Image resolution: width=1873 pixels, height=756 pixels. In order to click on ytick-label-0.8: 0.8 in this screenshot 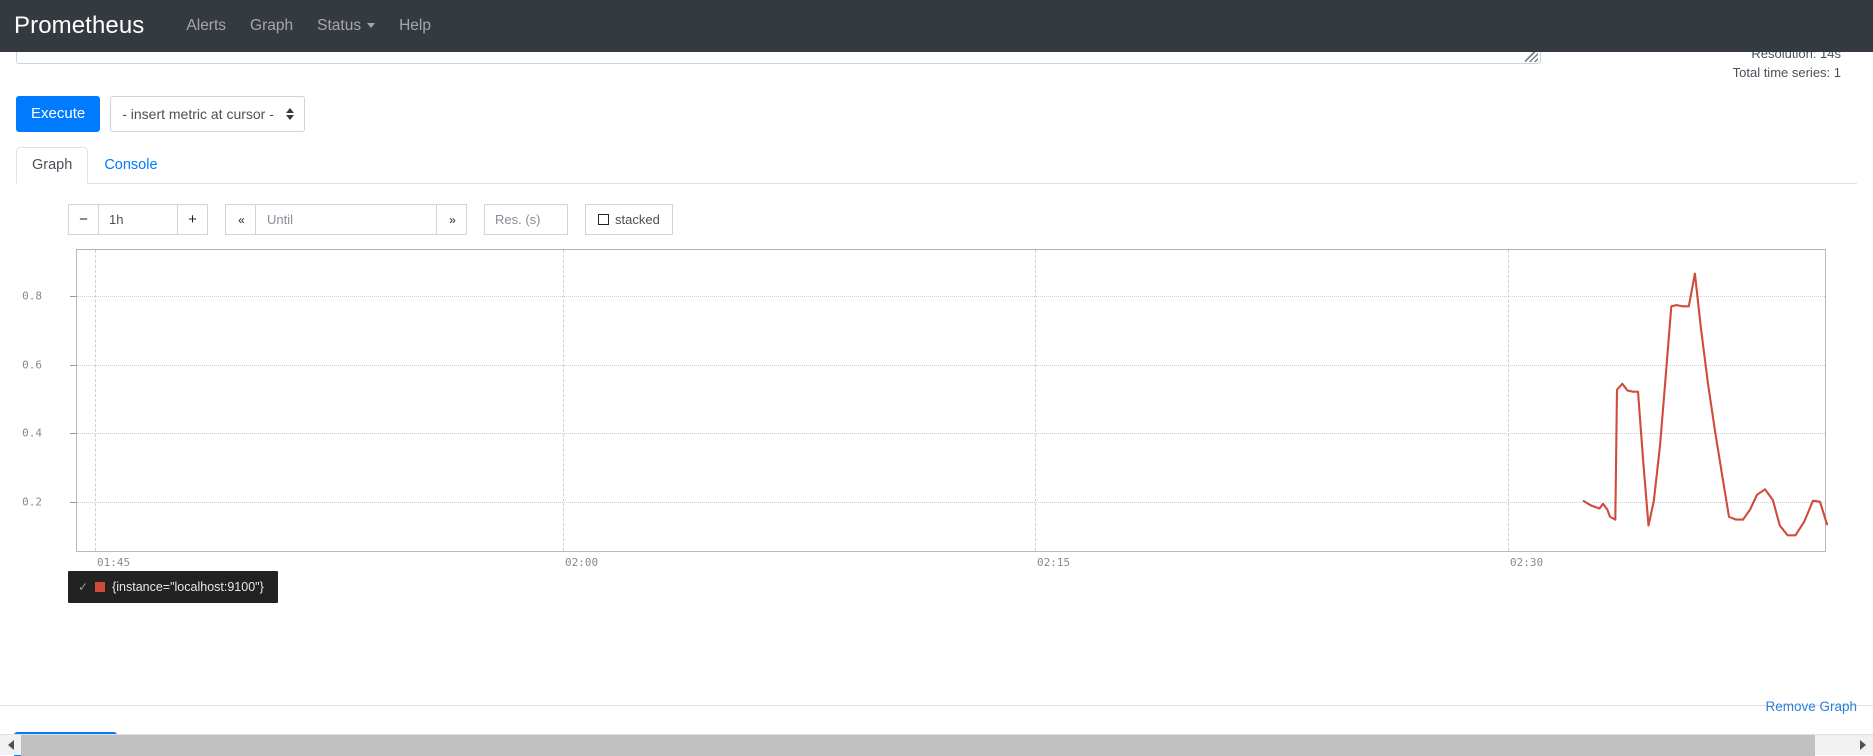, I will do `click(32, 295)`.